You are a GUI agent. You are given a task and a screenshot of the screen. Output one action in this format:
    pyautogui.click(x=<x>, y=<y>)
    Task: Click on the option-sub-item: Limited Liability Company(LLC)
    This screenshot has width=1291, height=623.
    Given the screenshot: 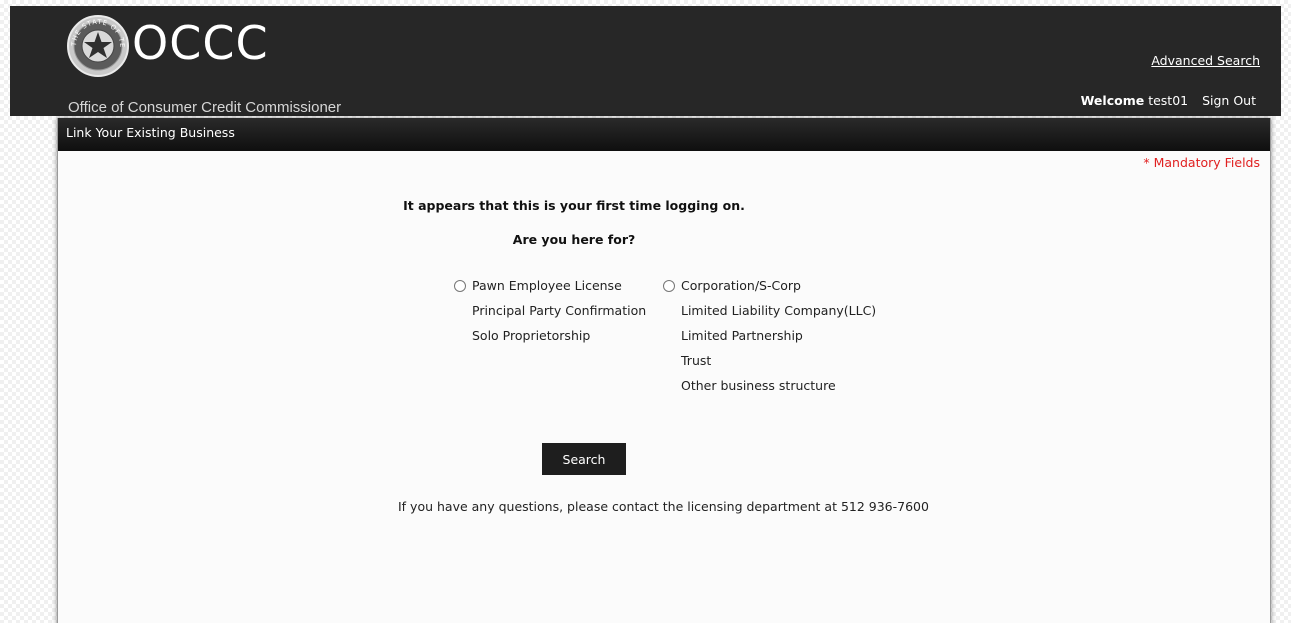 What is the action you would take?
    pyautogui.click(x=779, y=310)
    